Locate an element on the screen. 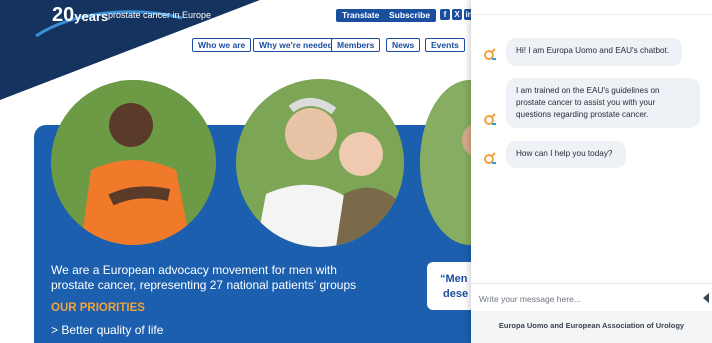 The image size is (712, 343). nav-events: Events is located at coordinates (445, 45).